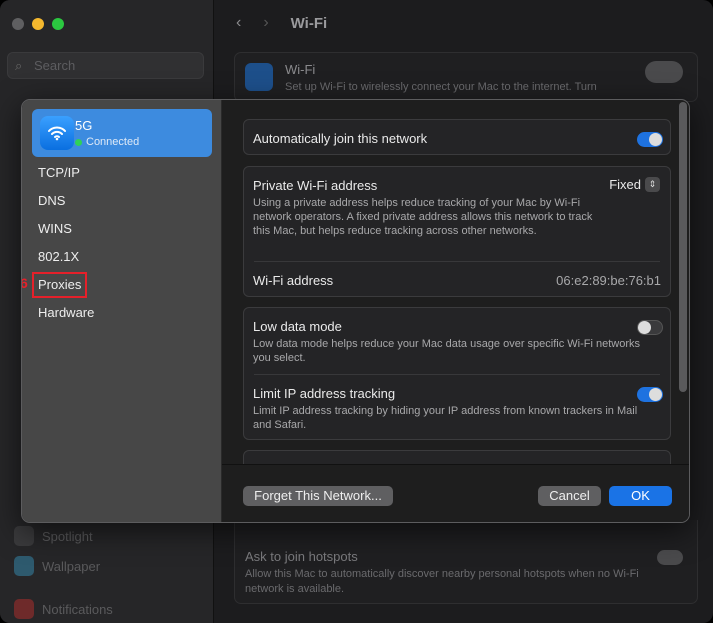 The width and height of the screenshot is (713, 623). I want to click on back-icon: ‹, so click(238, 23).